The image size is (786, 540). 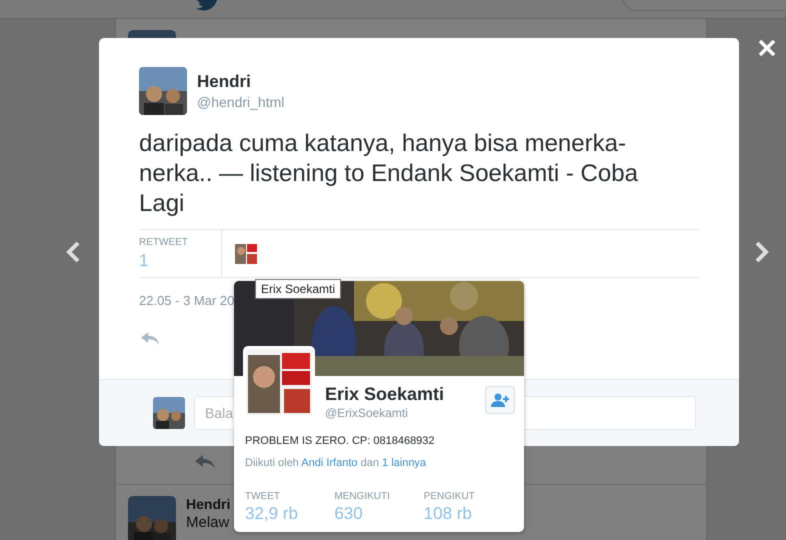 What do you see at coordinates (240, 102) in the screenshot?
I see `author-handle: @hendri_html` at bounding box center [240, 102].